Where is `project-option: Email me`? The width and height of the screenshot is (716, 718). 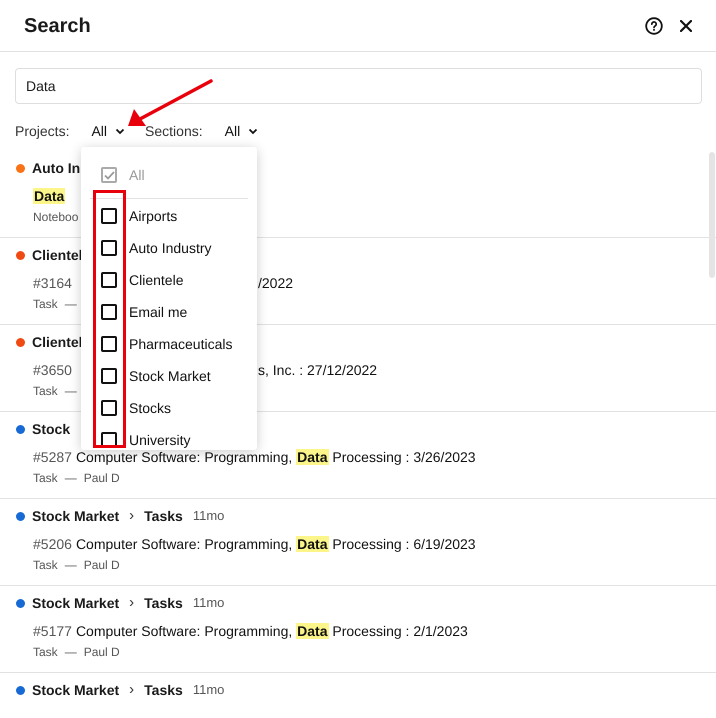 project-option: Email me is located at coordinates (169, 312).